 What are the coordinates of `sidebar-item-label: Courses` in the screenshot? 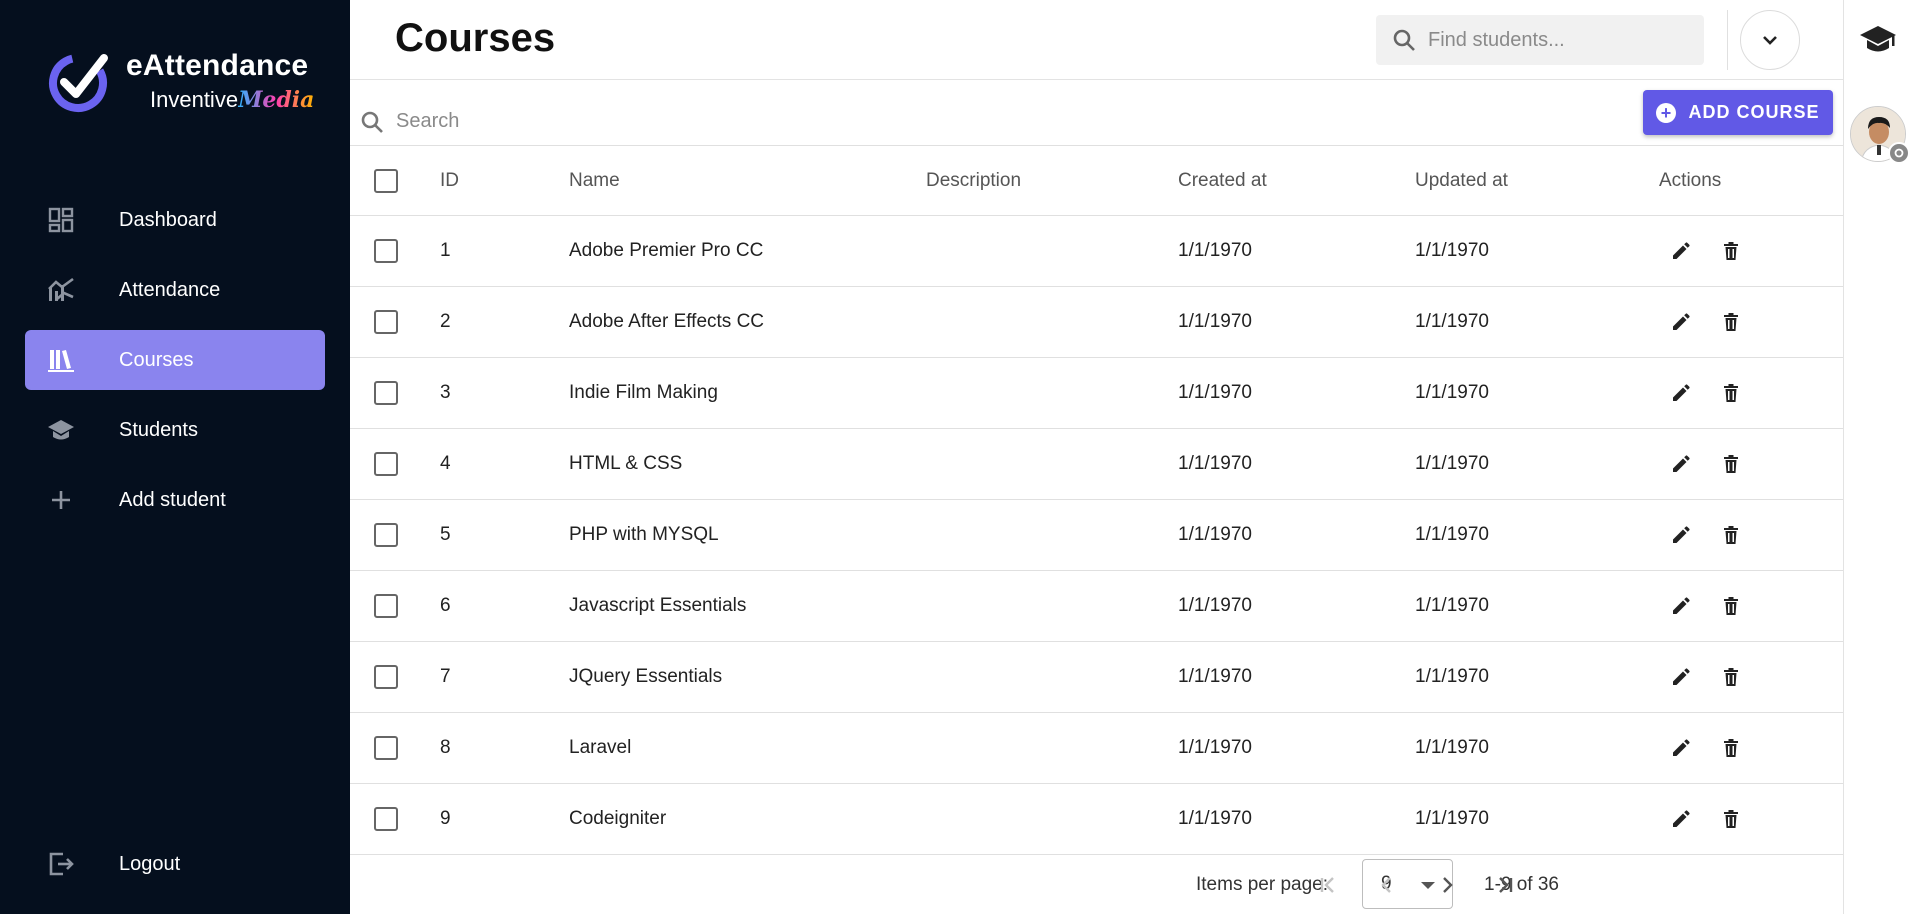 It's located at (156, 359).